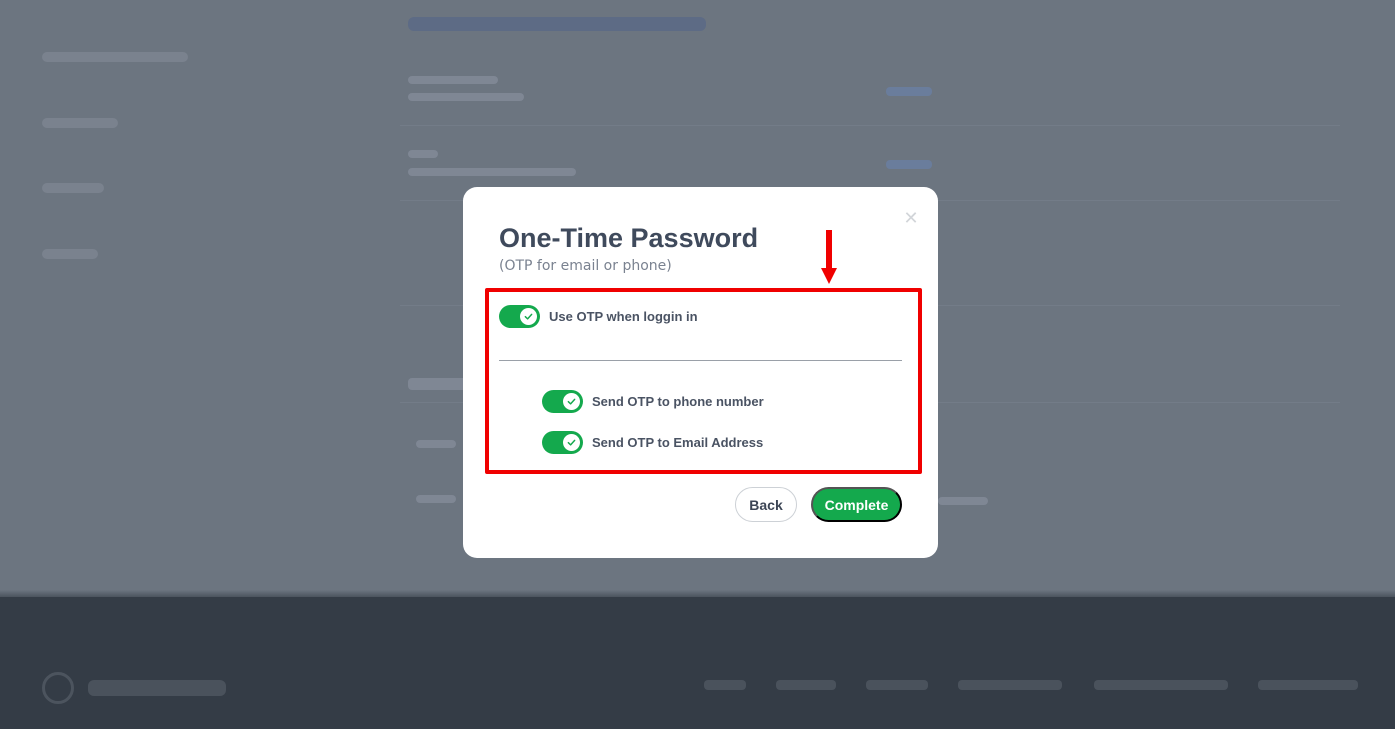  I want to click on modal-divider, so click(700, 360).